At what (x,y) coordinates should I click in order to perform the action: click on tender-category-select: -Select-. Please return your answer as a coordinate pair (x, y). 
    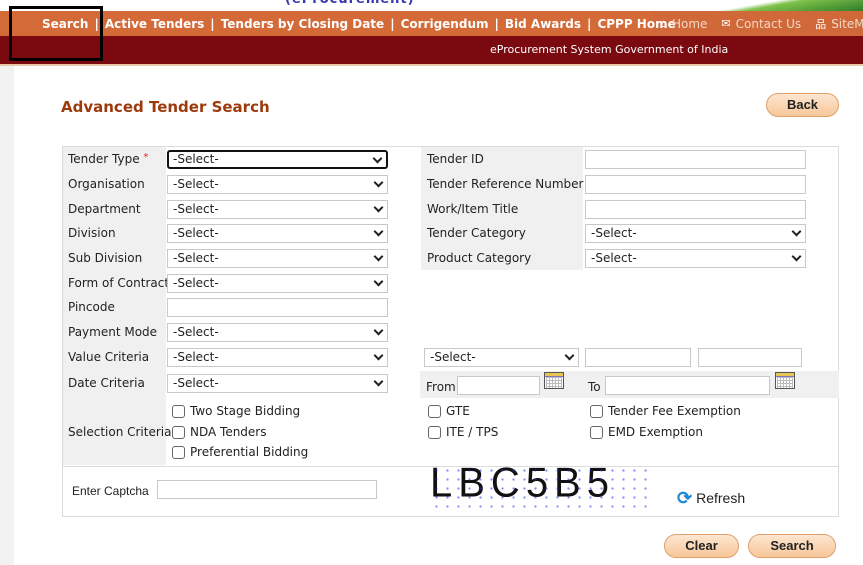
    Looking at the image, I should click on (695, 233).